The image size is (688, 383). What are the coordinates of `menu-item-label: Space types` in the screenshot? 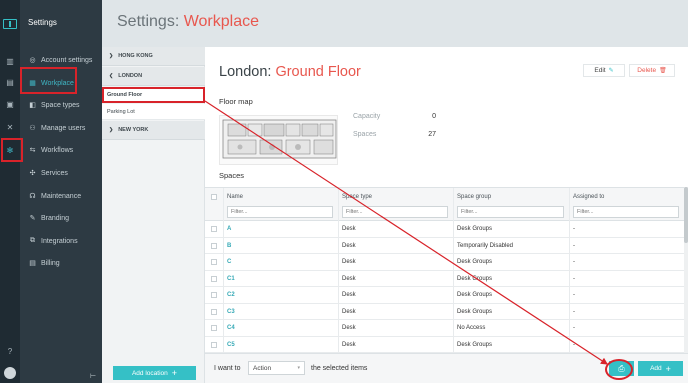 It's located at (60, 105).